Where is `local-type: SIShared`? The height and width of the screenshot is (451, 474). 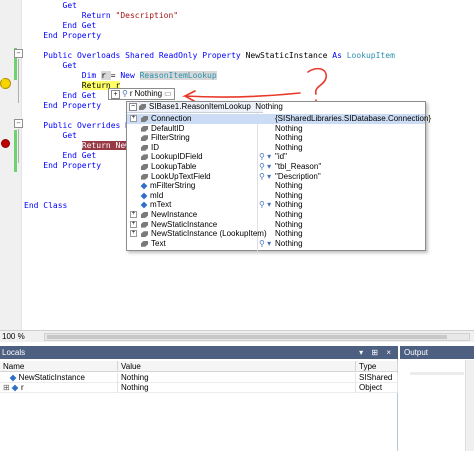 local-type: SIShared is located at coordinates (377, 378).